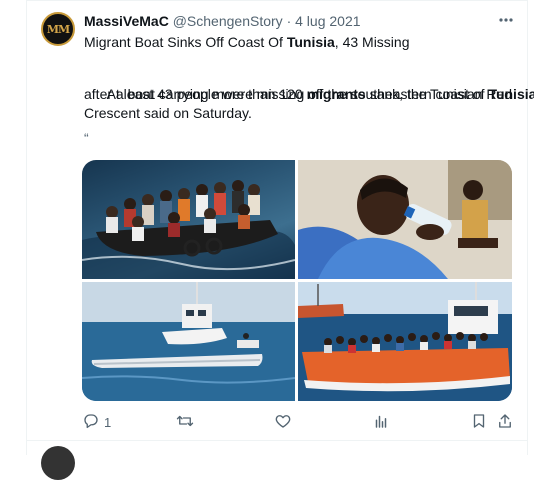 This screenshot has width=534, height=480. What do you see at coordinates (26, 227) in the screenshot?
I see `timeline-left-border` at bounding box center [26, 227].